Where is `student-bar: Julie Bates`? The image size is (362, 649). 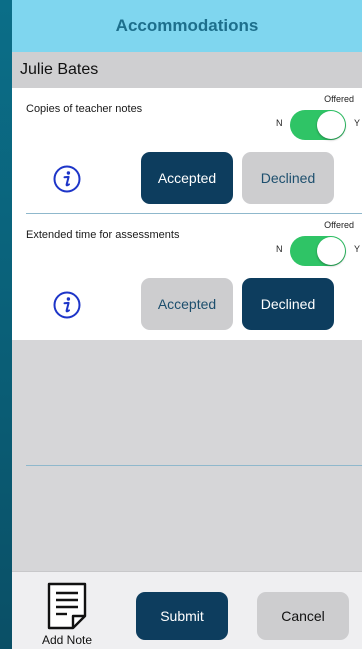 student-bar: Julie Bates is located at coordinates (187, 70).